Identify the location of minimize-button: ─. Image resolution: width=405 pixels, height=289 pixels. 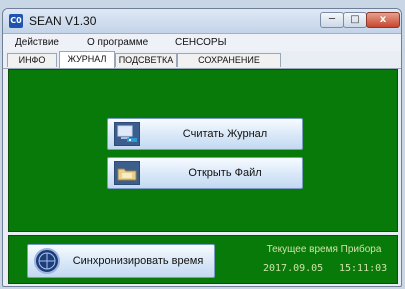
(332, 20).